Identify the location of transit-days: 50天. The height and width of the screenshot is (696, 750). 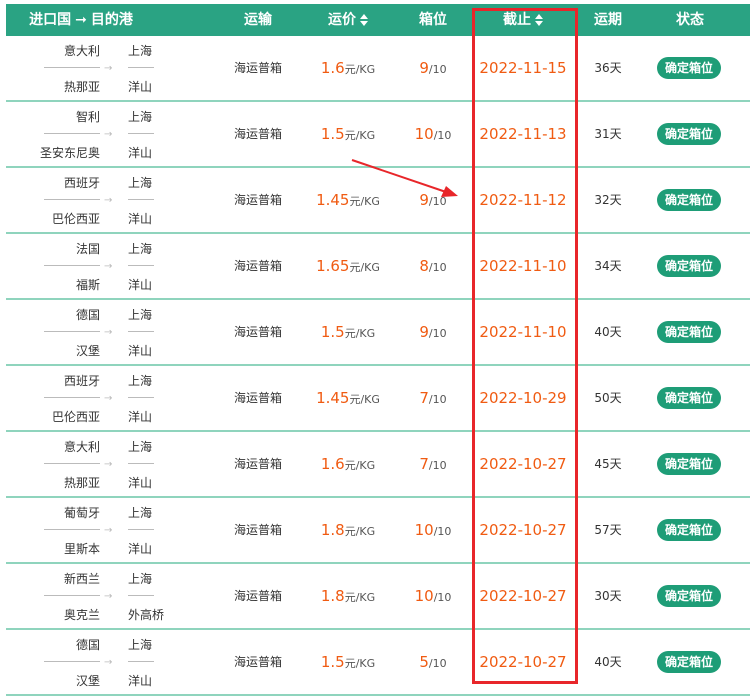
(608, 398).